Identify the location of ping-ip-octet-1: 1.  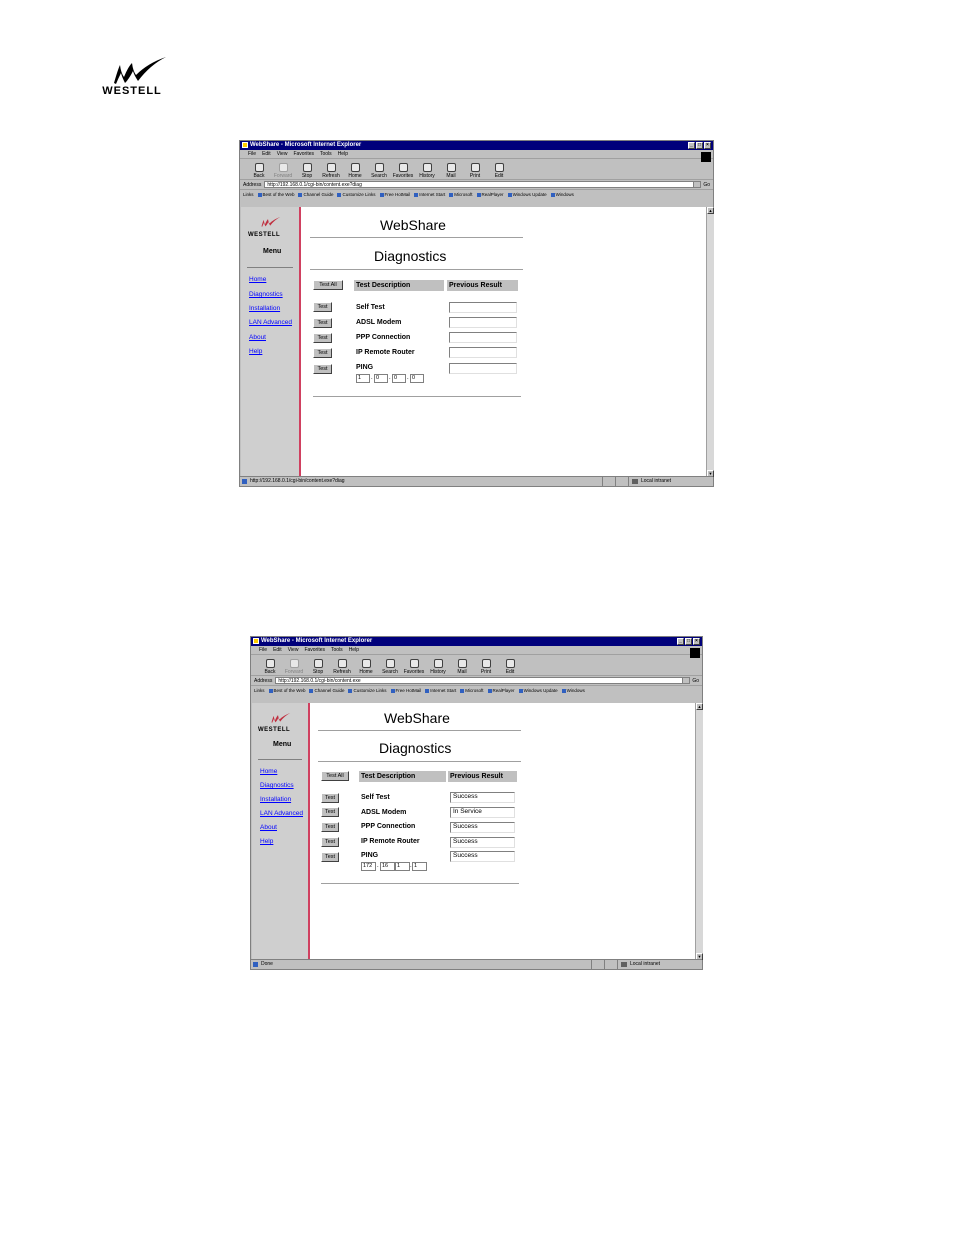
(363, 378).